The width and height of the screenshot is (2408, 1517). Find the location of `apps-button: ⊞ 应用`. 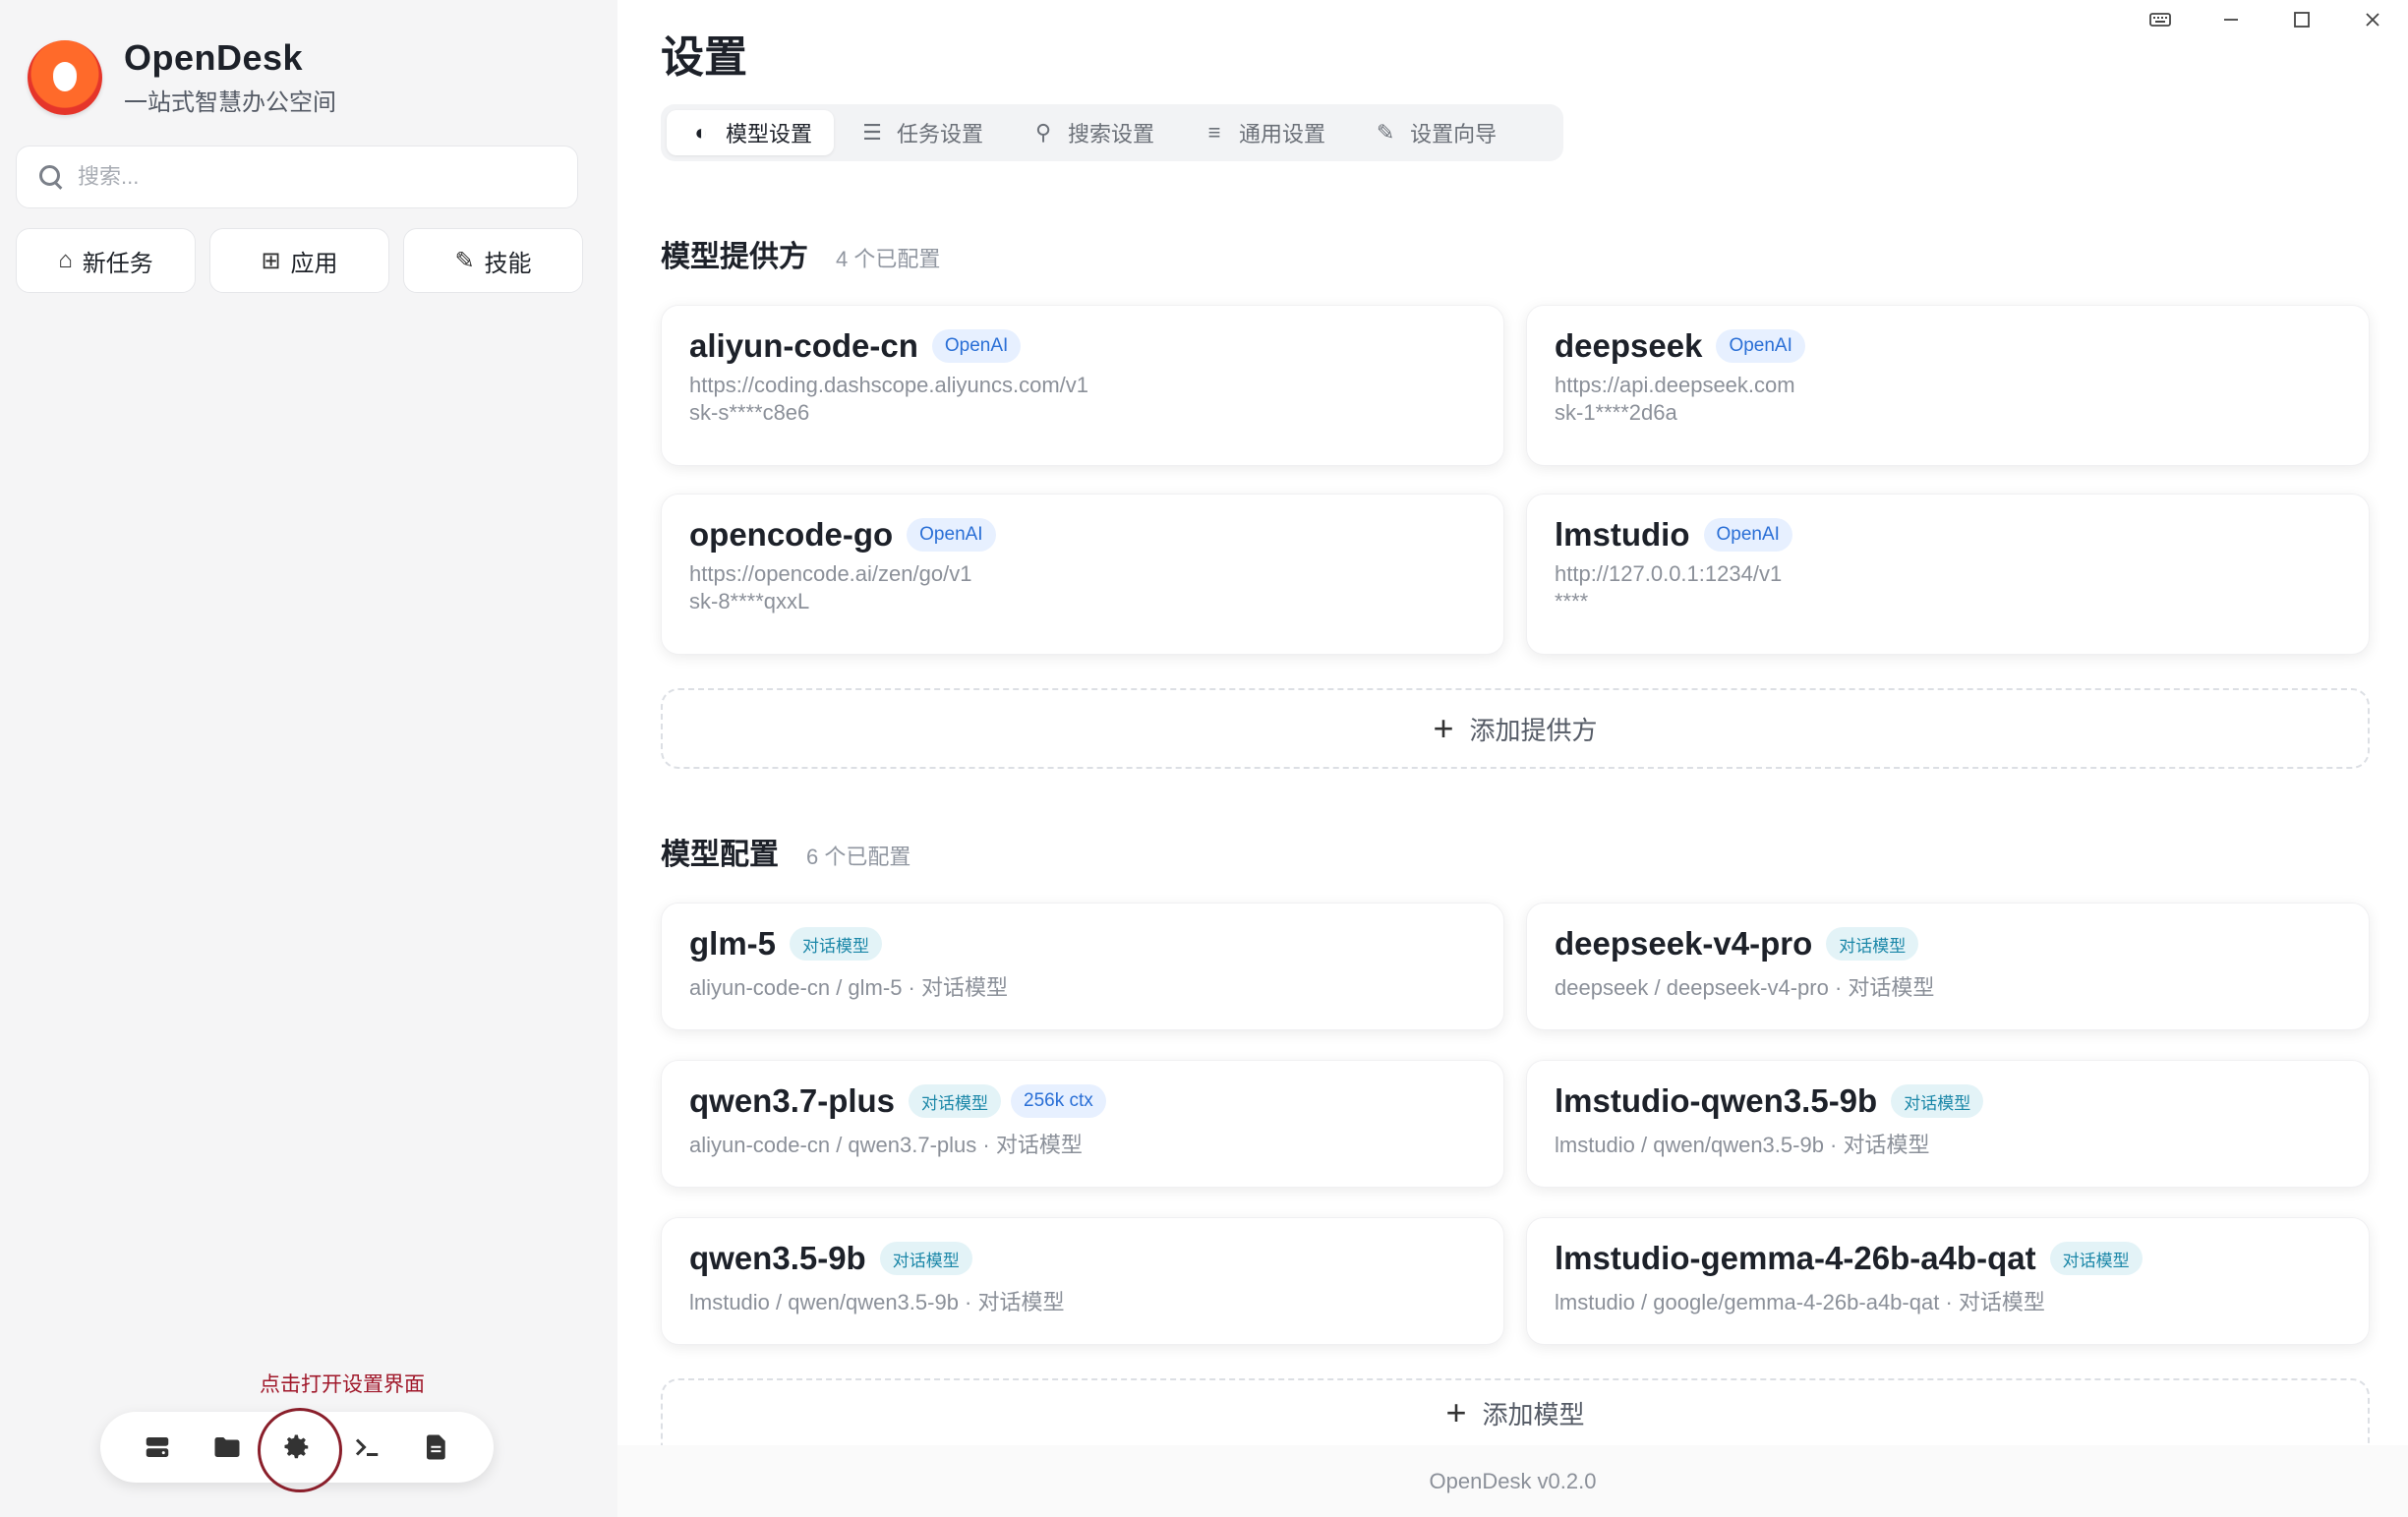

apps-button: ⊞ 应用 is located at coordinates (299, 260).